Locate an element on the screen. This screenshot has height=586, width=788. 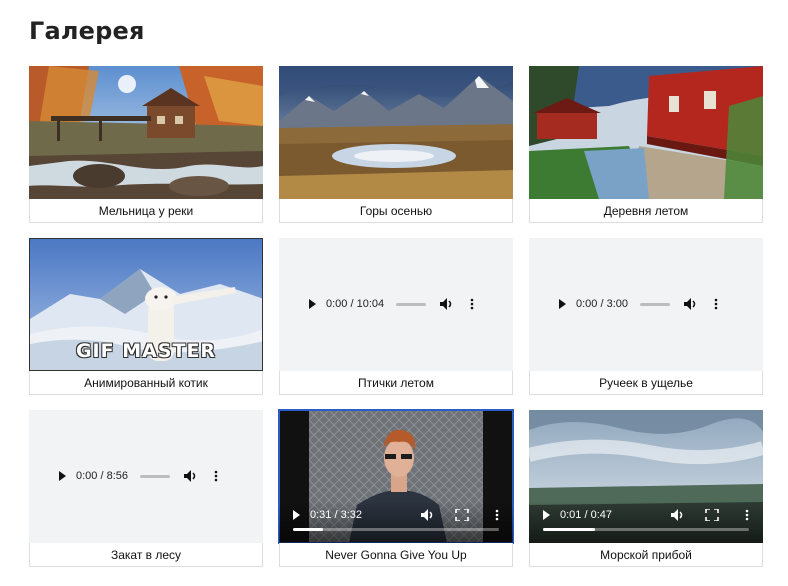
audio-caption: Ручеек в ущелье is located at coordinates (646, 383).